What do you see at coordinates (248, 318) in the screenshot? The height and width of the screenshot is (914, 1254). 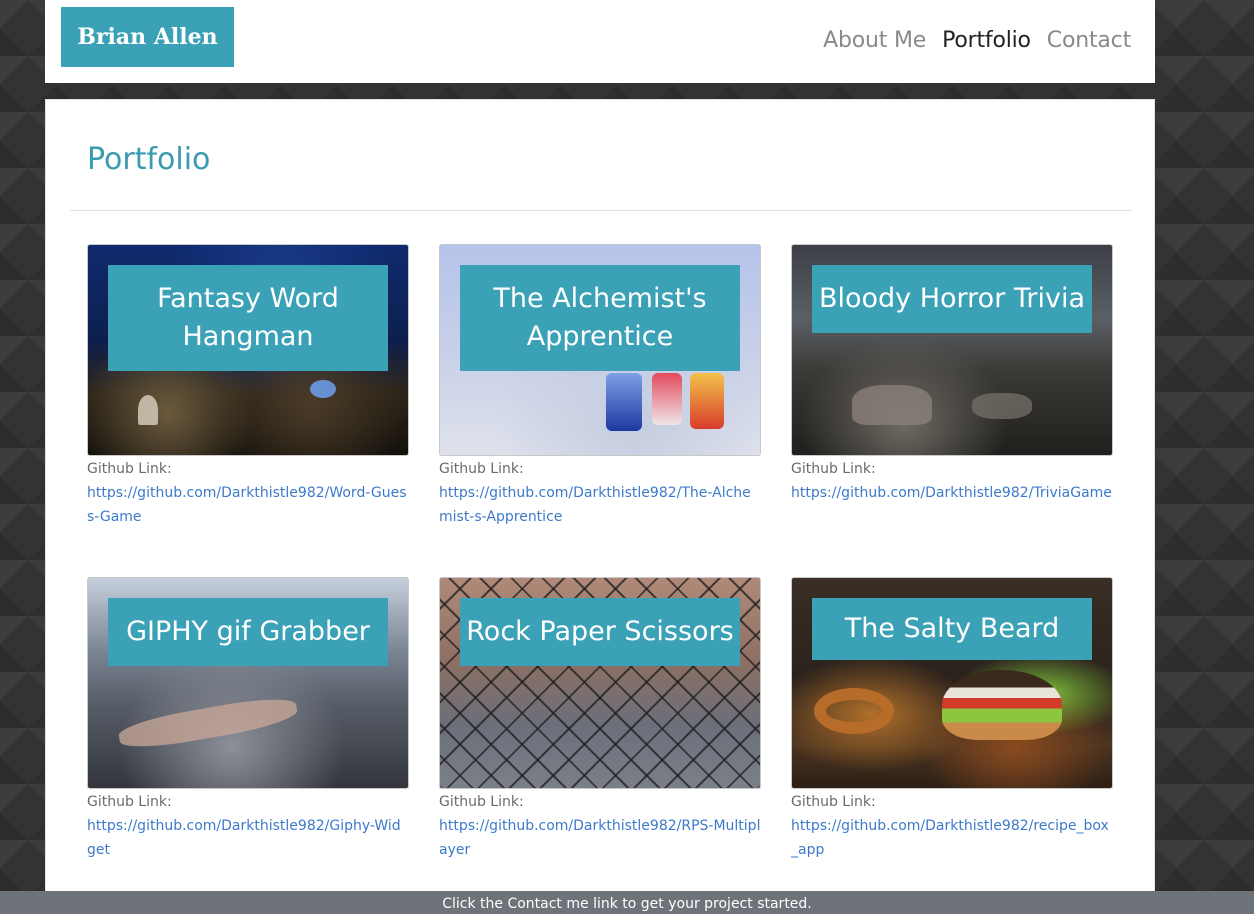 I see `project-title: Fantasy Word Hangman` at bounding box center [248, 318].